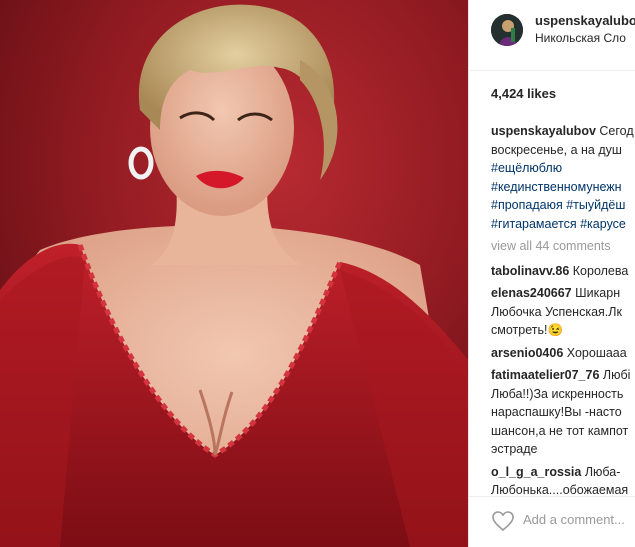  Describe the element at coordinates (527, 330) in the screenshot. I see `comment-text-line: смотреть!😉` at that location.